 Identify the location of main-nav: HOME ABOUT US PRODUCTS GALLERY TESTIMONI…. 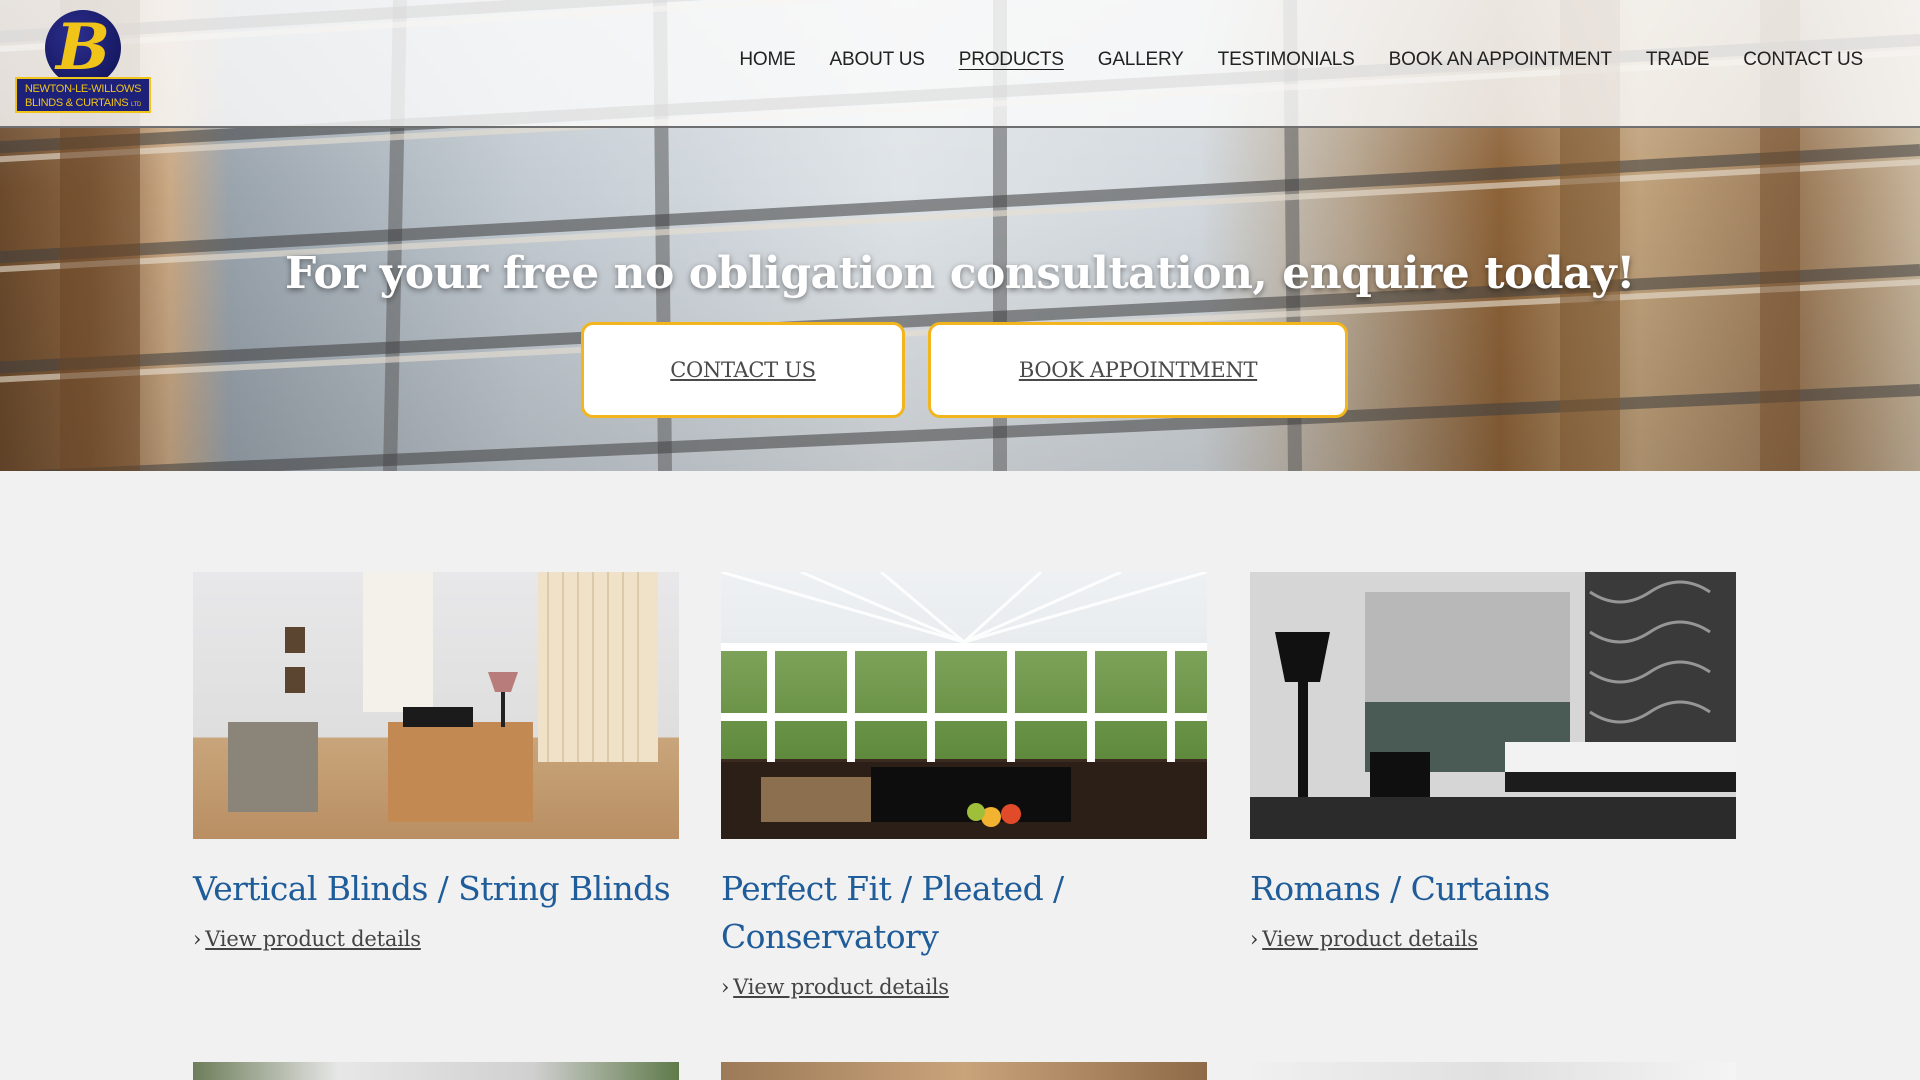
(1284, 60).